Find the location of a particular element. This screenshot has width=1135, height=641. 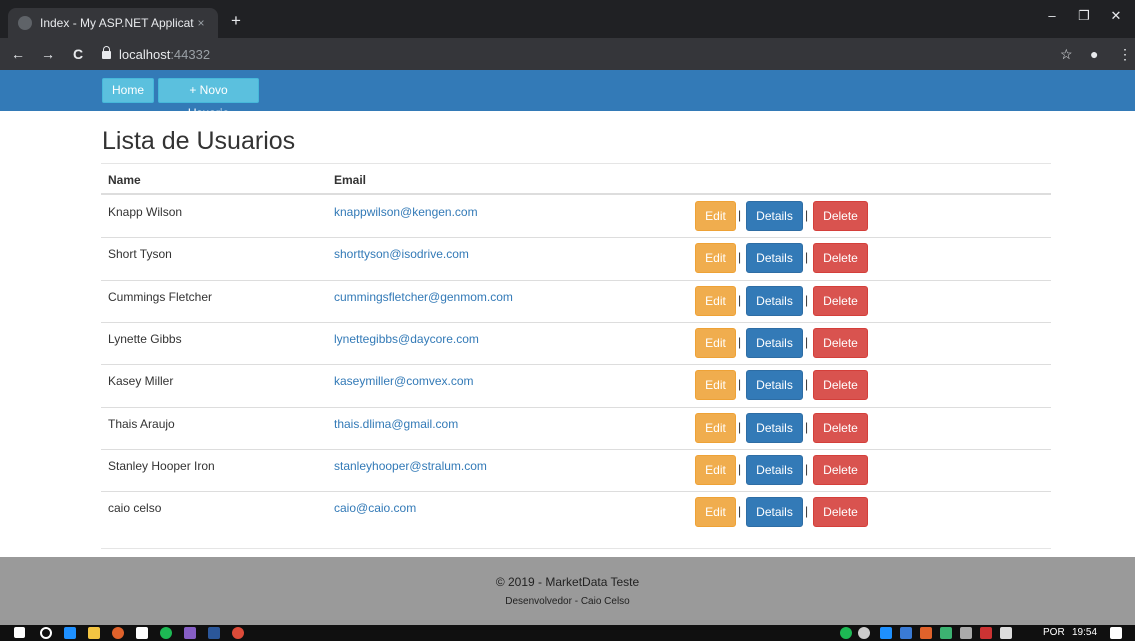

chrome-icon is located at coordinates (238, 633).